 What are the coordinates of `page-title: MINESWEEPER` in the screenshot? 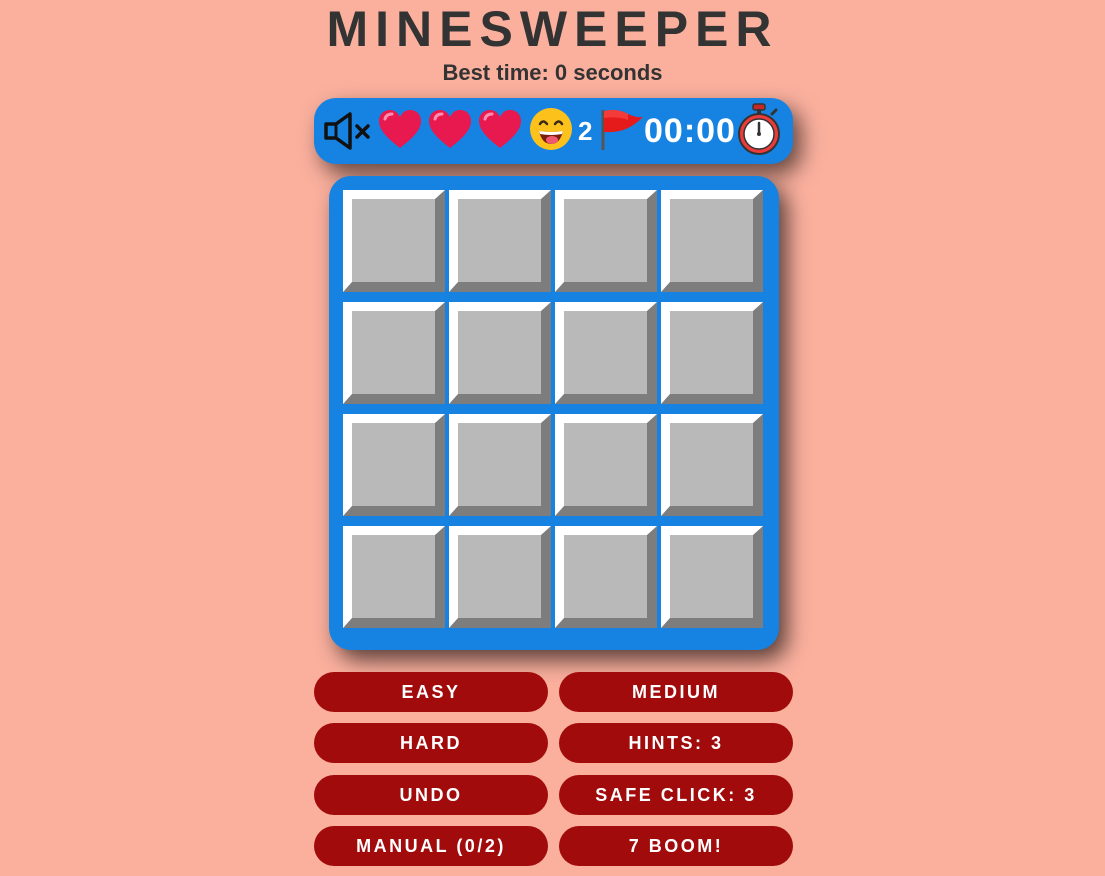 It's located at (552, 29).